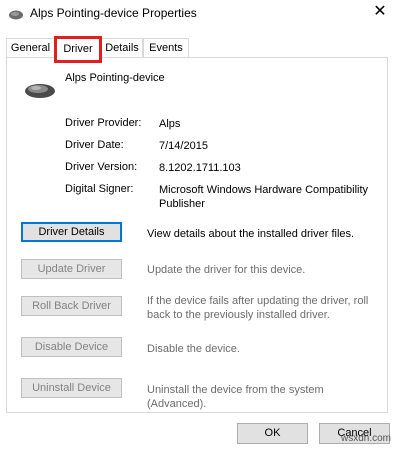 The image size is (395, 449). I want to click on roll-back-driver-button: Roll Back Driver, so click(71, 306).